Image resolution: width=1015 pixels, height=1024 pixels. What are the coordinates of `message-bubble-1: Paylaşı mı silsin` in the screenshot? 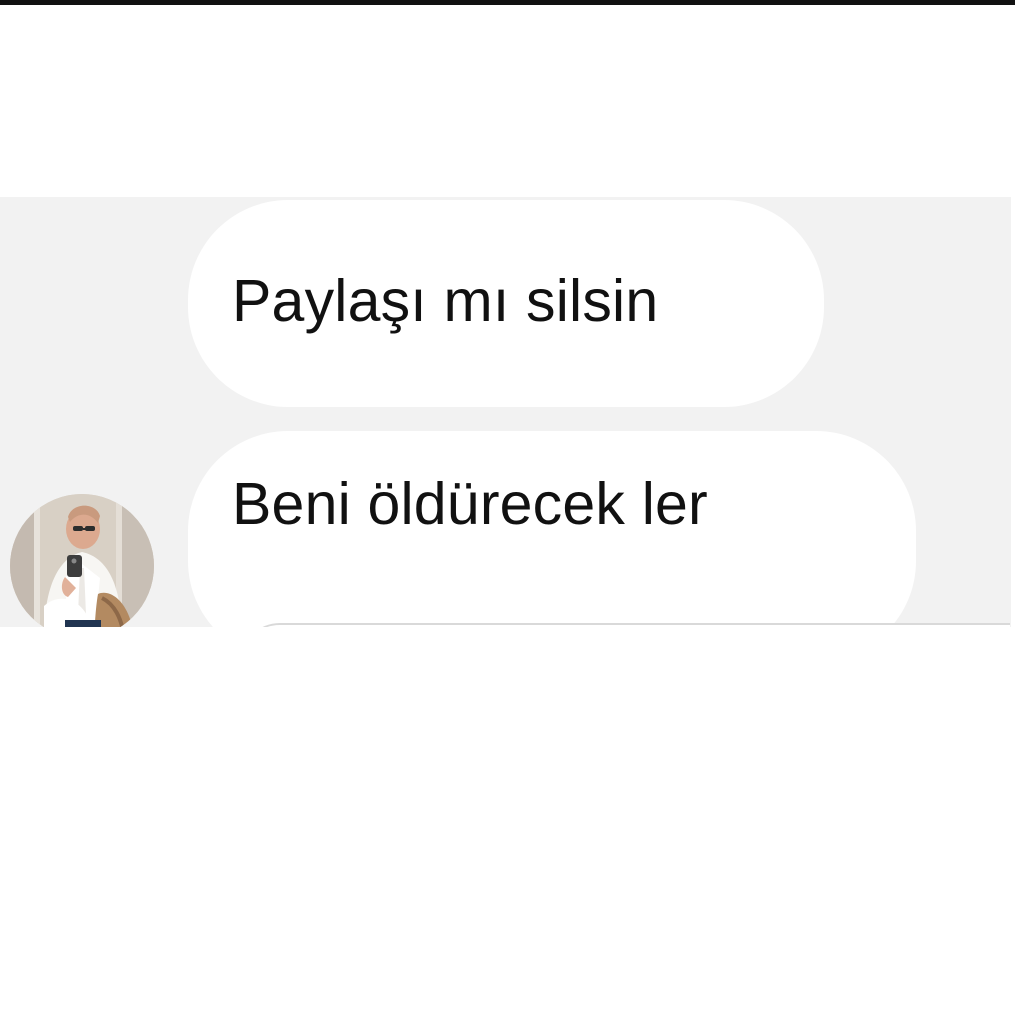 It's located at (506, 303).